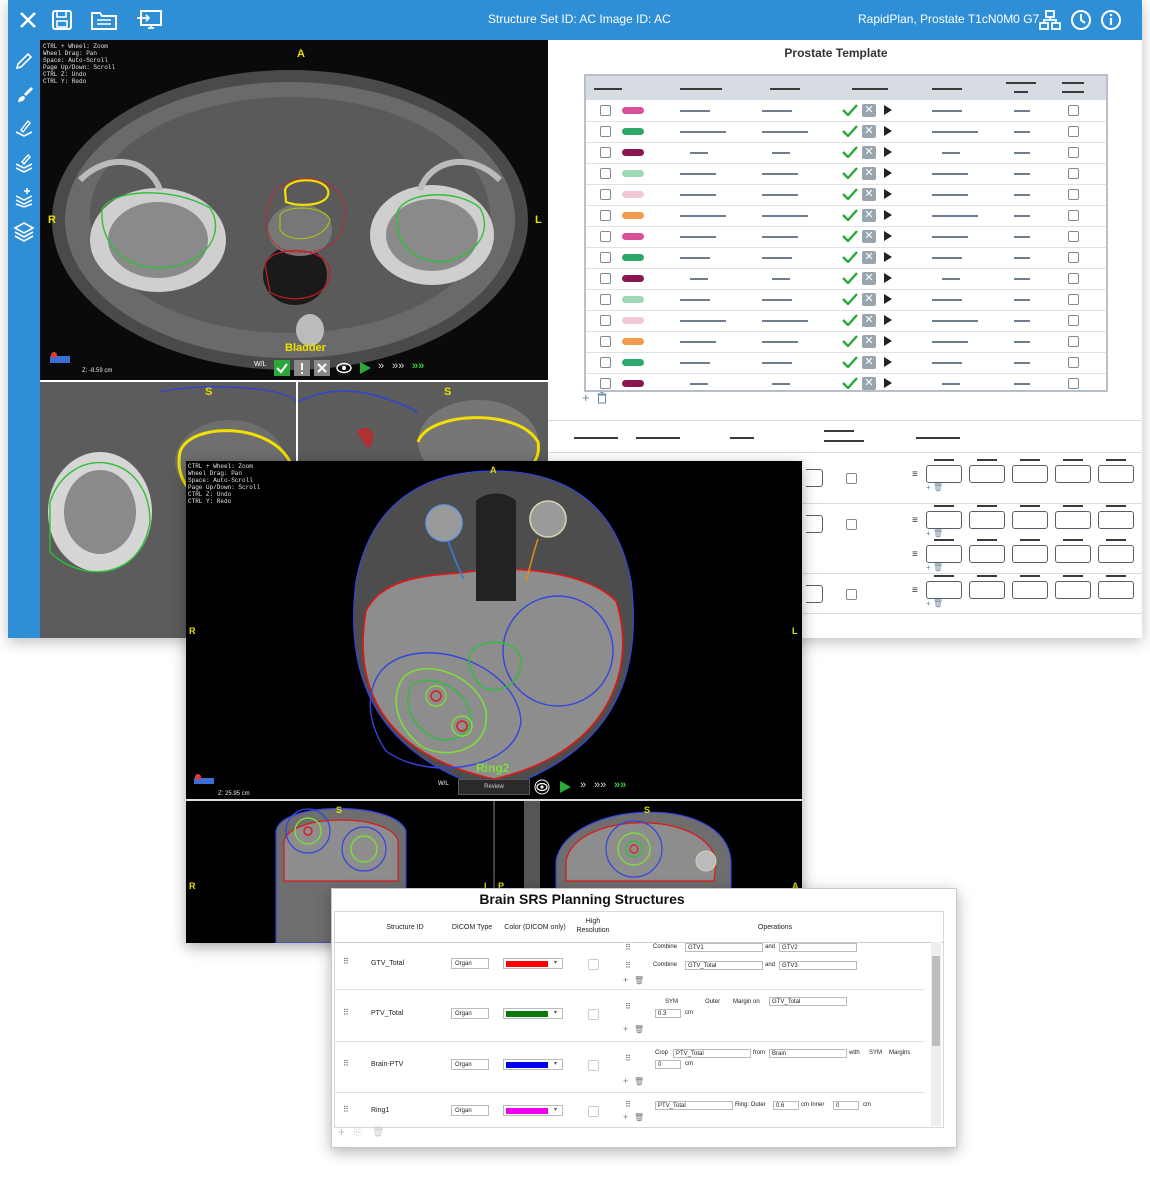 The height and width of the screenshot is (1179, 1150). Describe the element at coordinates (936, 1001) in the screenshot. I see `scrollbar-thumb` at that location.